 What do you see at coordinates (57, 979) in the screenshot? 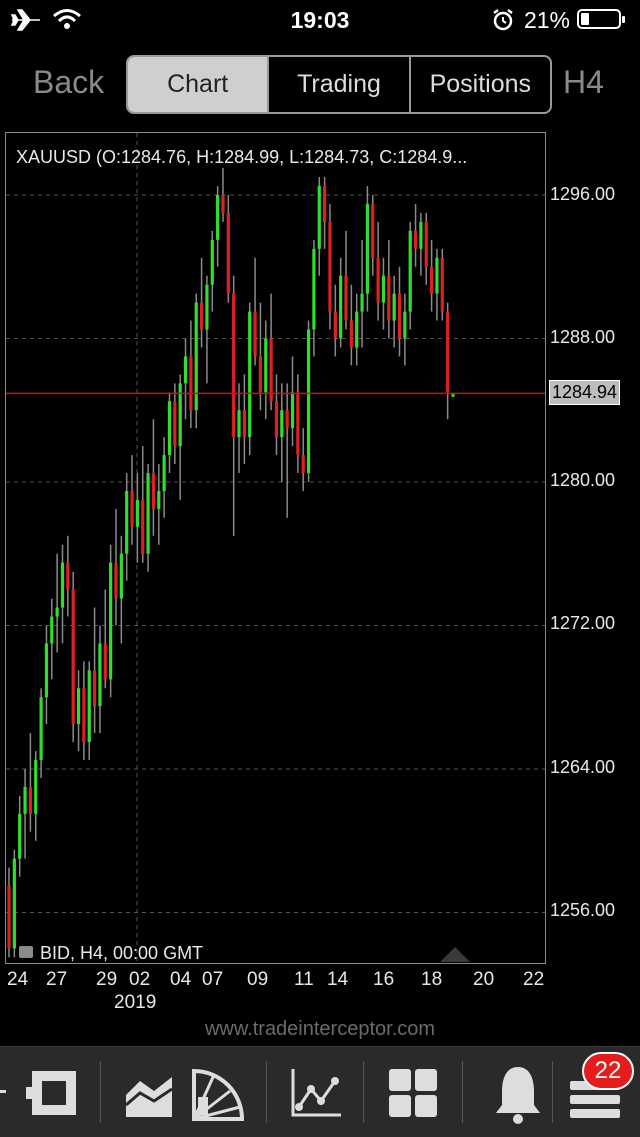
I see `x-tick: 27` at bounding box center [57, 979].